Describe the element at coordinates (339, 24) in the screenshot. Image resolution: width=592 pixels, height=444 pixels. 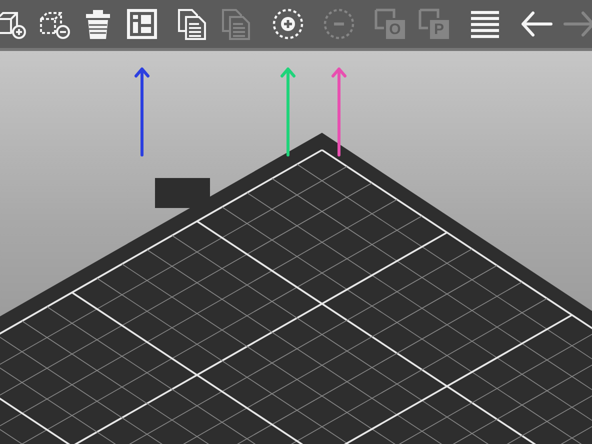
I see `dashed-circle-minus-icon` at that location.